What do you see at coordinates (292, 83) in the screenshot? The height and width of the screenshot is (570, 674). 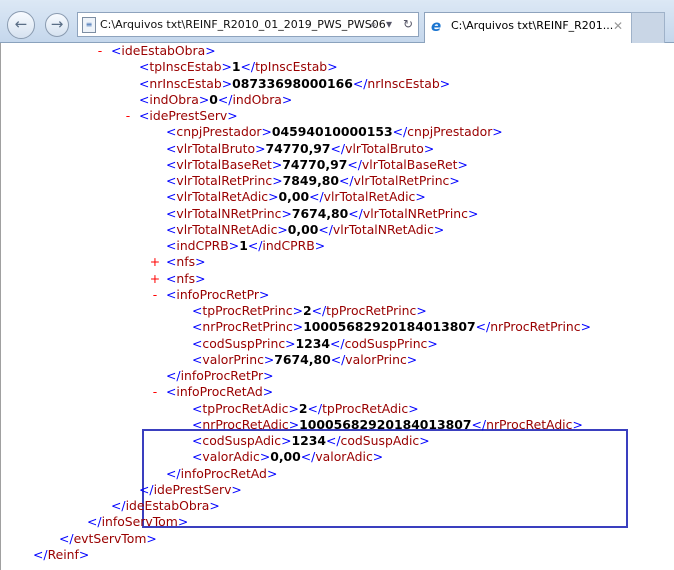 I see `tag-value: 08733698000166` at bounding box center [292, 83].